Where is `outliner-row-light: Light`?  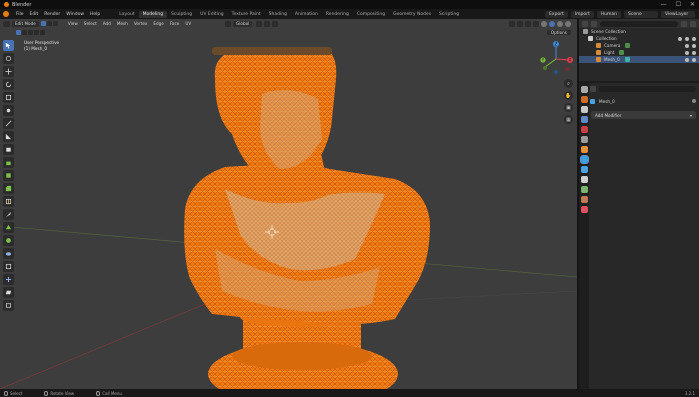
outliner-row-light: Light is located at coordinates (639, 52).